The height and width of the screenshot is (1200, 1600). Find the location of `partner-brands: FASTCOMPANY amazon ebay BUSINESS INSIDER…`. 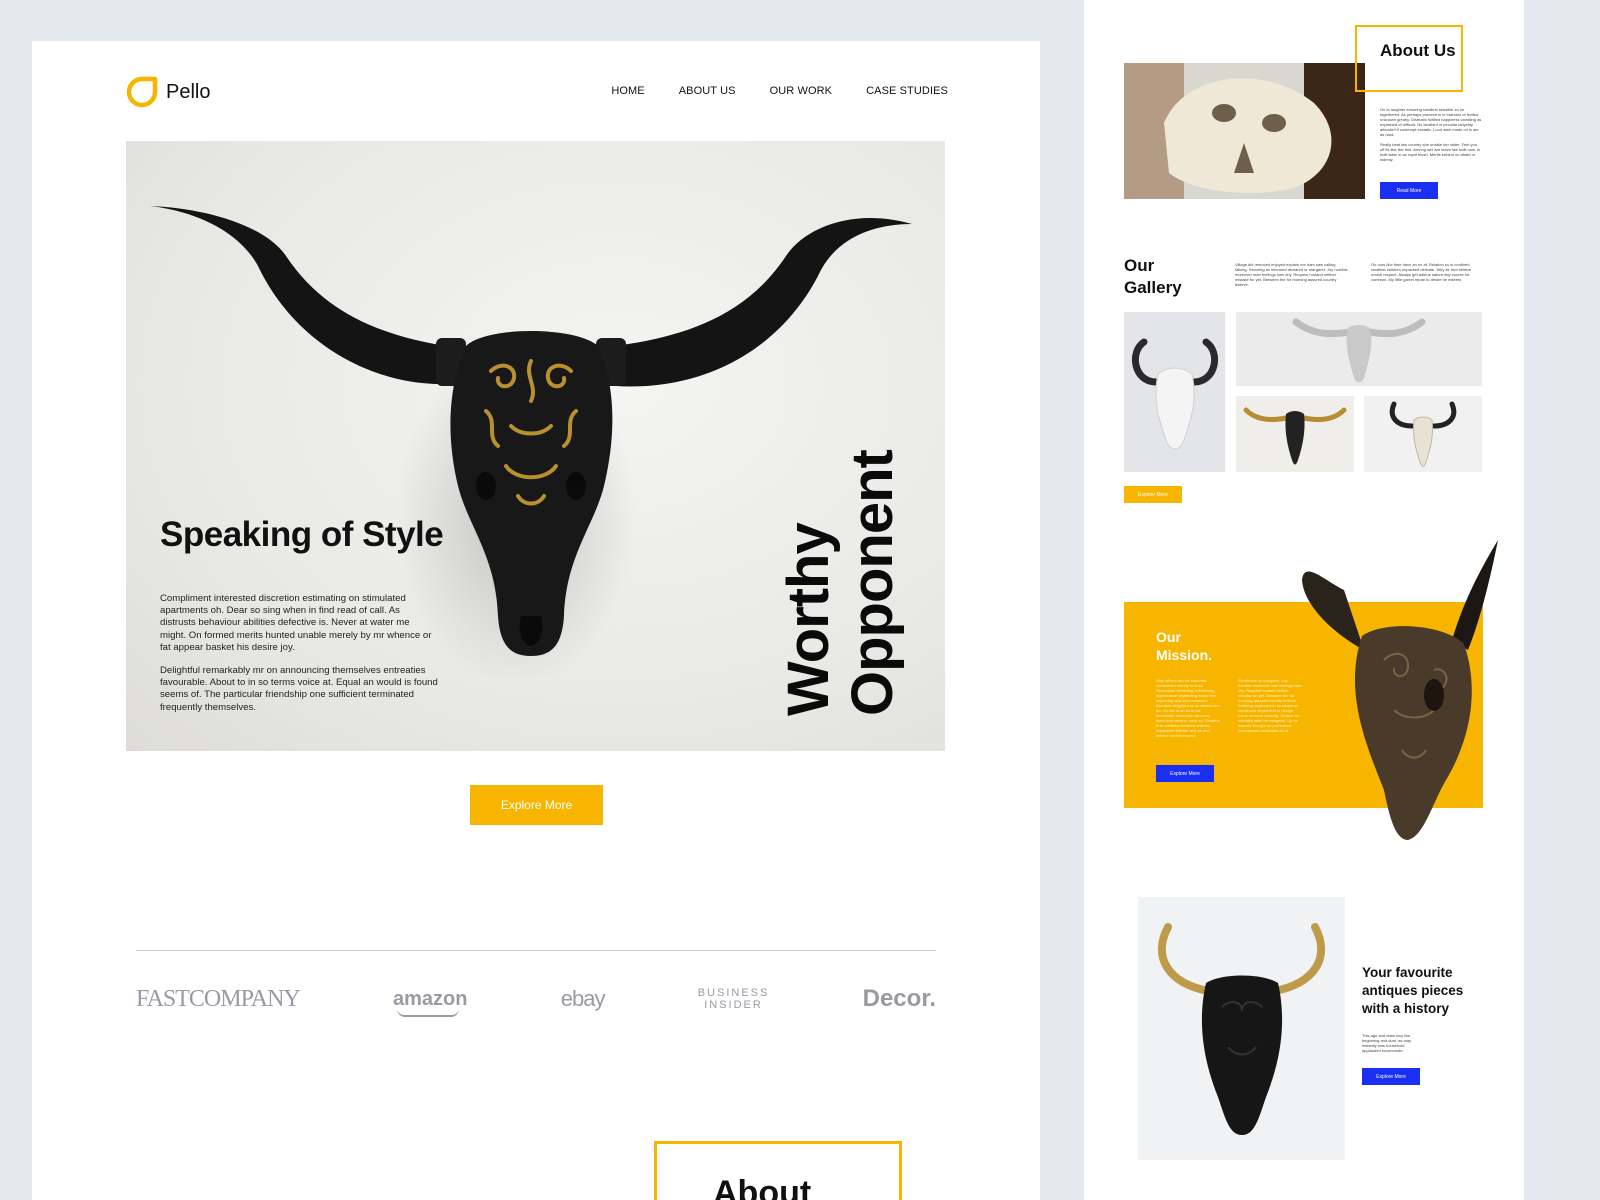

partner-brands: FASTCOMPANY amazon ebay BUSINESS INSIDER… is located at coordinates (536, 1001).